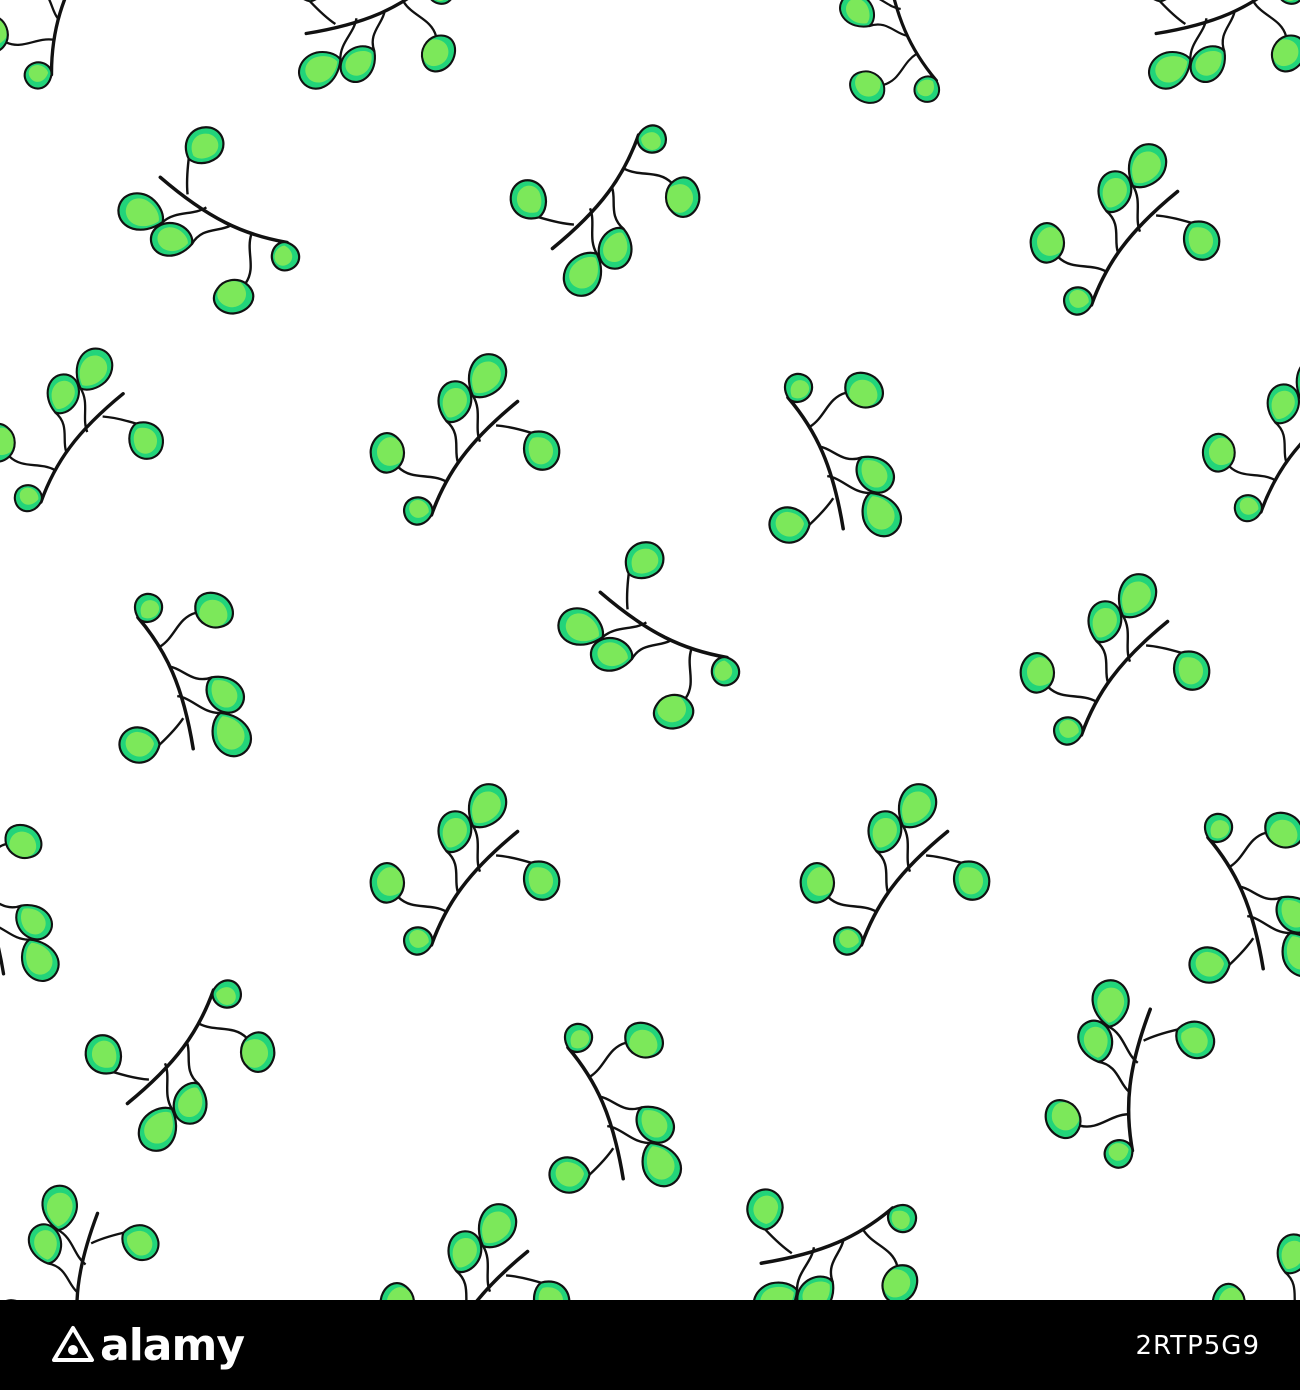 Image resolution: width=1300 pixels, height=1390 pixels. I want to click on alamy-logo: alamy, so click(147, 1346).